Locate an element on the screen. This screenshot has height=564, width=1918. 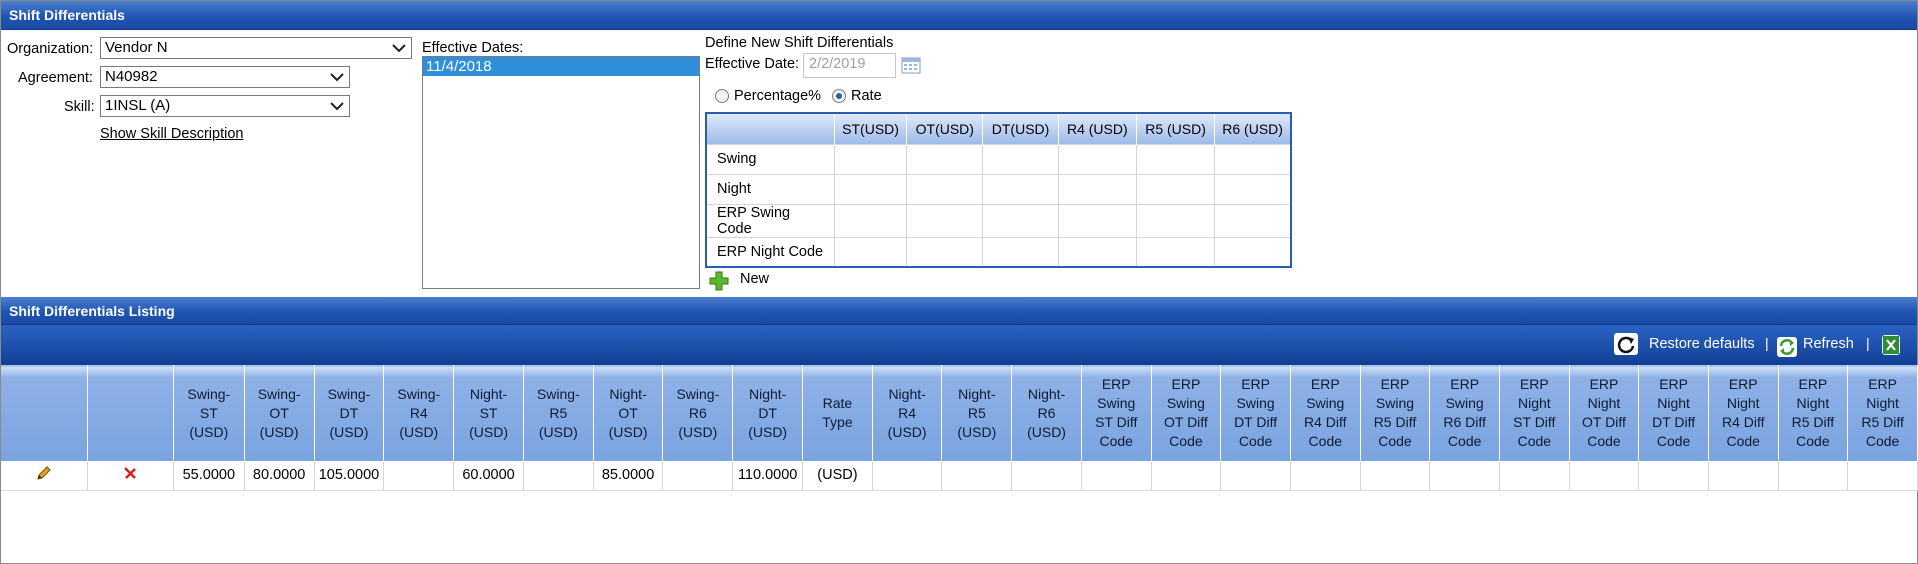
rate-radio is located at coordinates (839, 96).